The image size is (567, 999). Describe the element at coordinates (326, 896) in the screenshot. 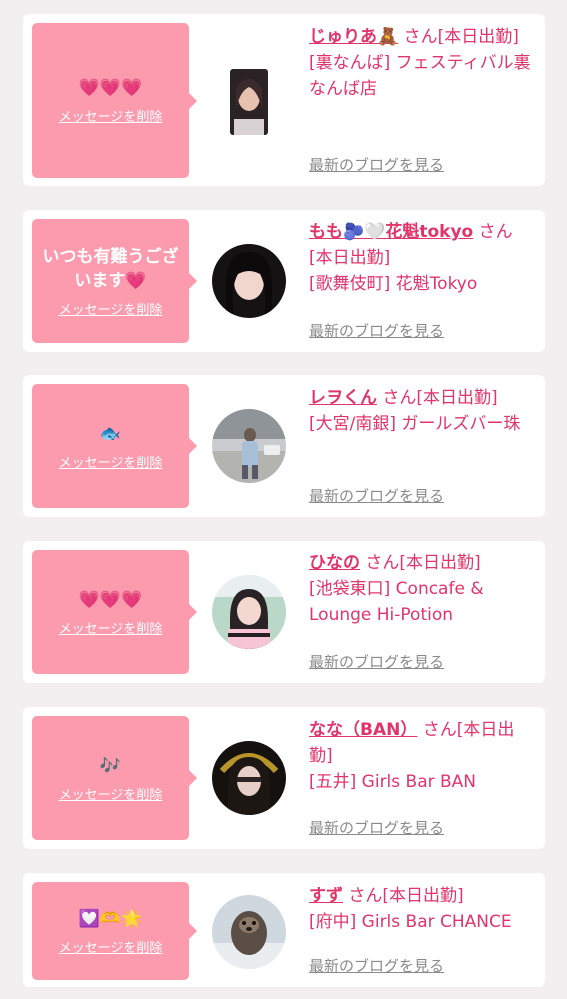

I see `cast-name-link: すず` at that location.